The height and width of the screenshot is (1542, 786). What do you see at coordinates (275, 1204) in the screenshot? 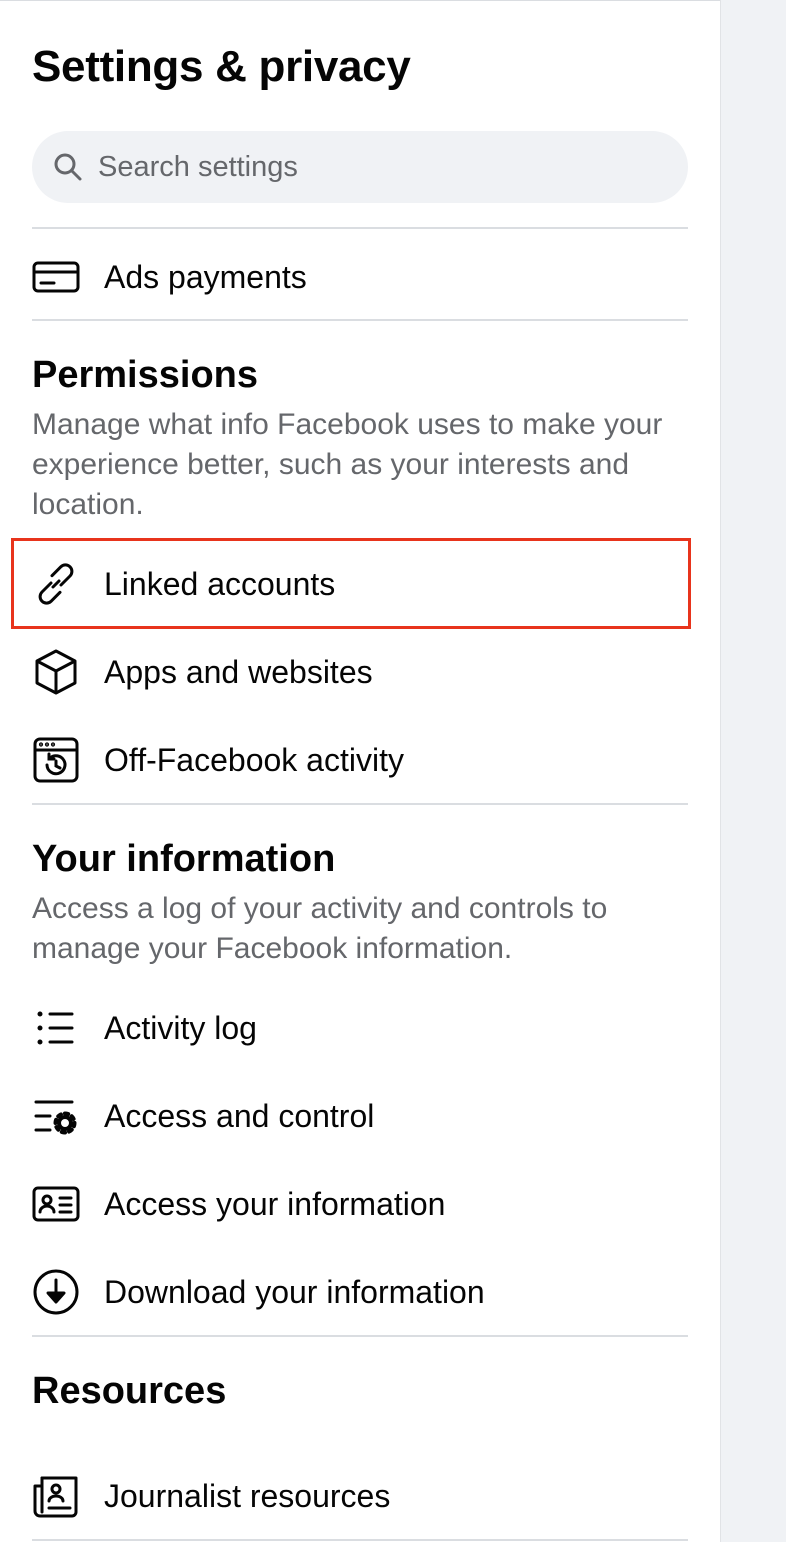
I see `item-label: Access your information` at bounding box center [275, 1204].